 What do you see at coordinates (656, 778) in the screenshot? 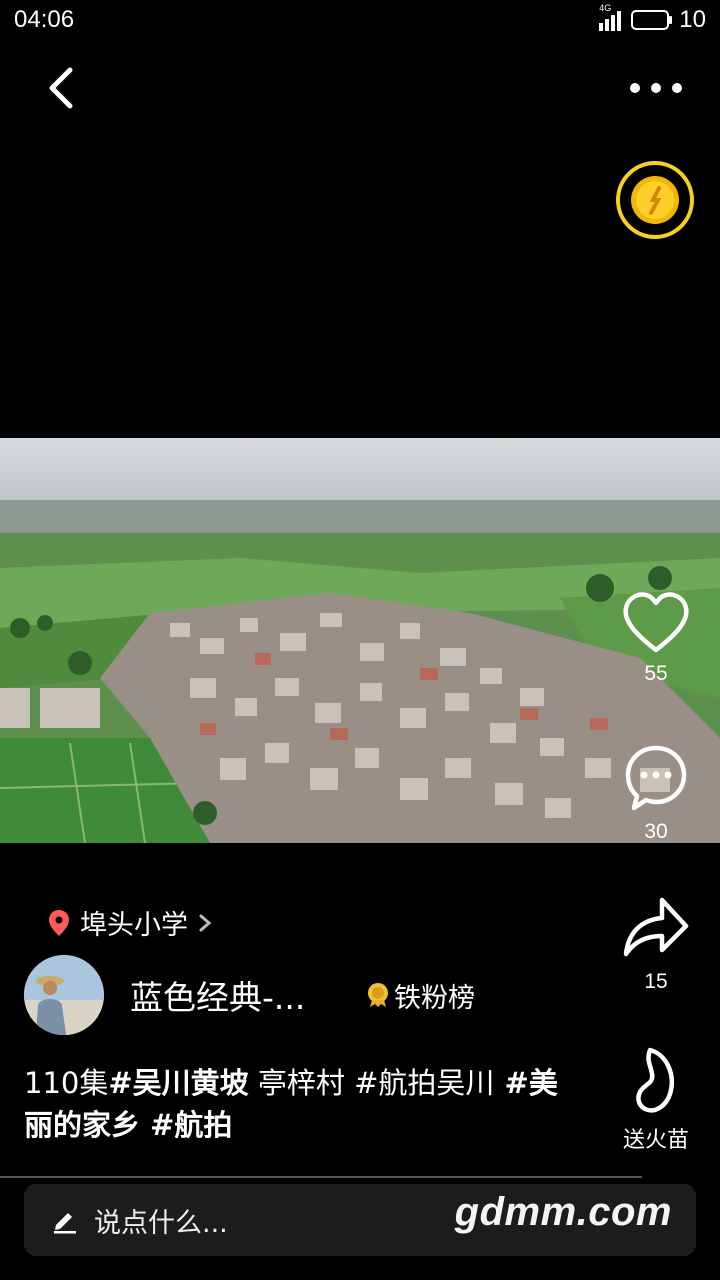
I see `comment-bubble-icon` at bounding box center [656, 778].